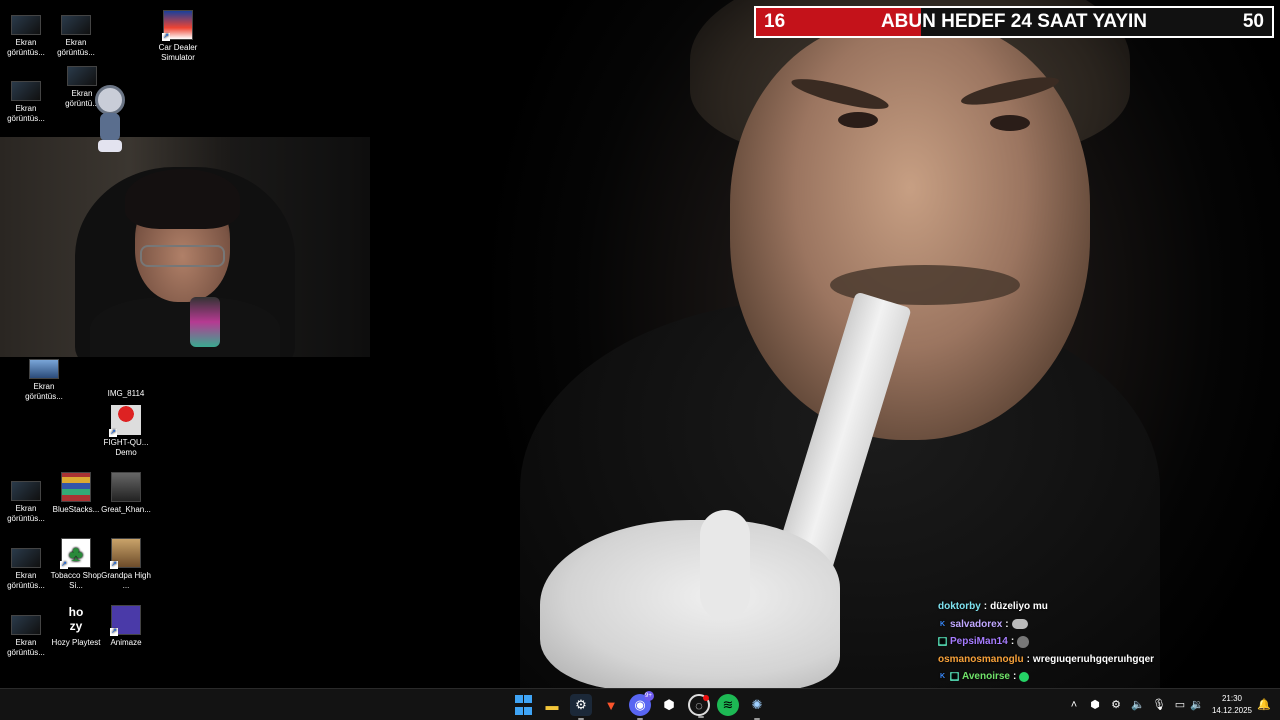 The image size is (1280, 720). What do you see at coordinates (1138, 705) in the screenshot?
I see `speaker-tray-icon: 🔈` at bounding box center [1138, 705].